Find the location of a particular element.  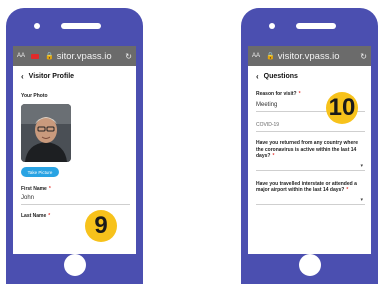

step-badge: 9 is located at coordinates (101, 226).